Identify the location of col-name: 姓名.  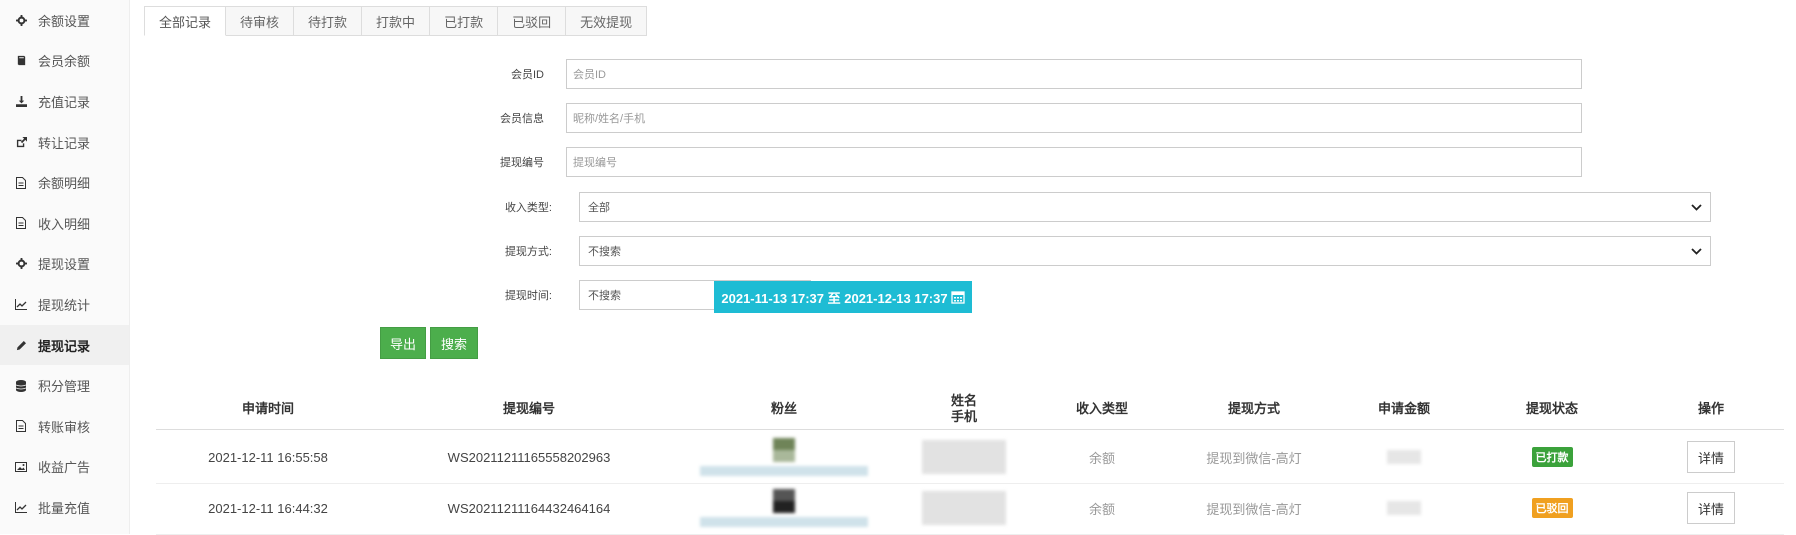
(963, 400).